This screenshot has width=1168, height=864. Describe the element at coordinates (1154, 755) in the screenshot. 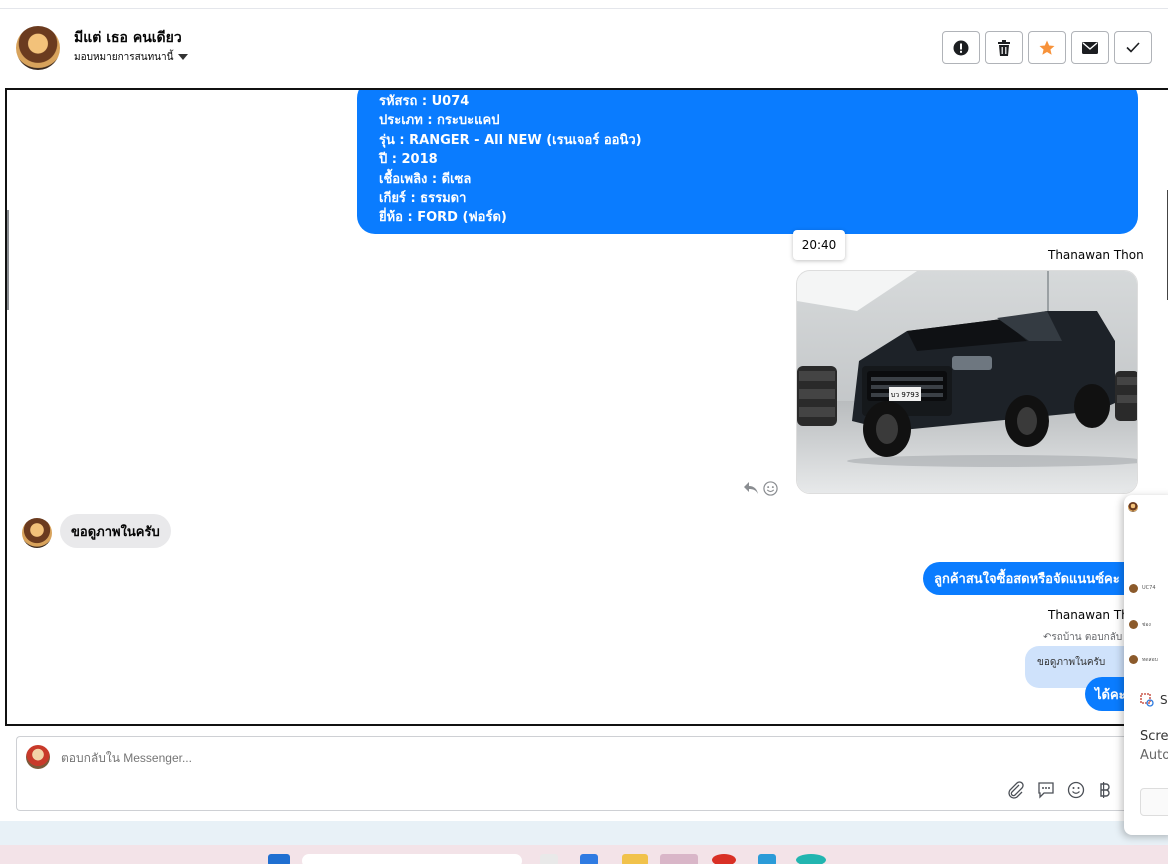

I see `notif-body: Auto` at that location.